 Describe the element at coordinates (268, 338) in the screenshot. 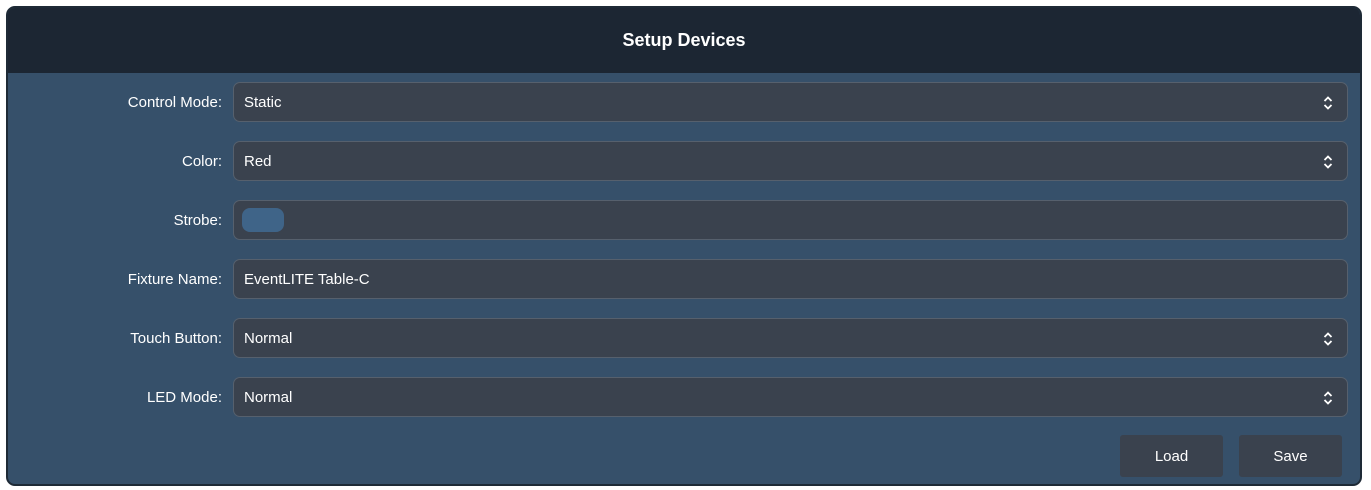

I see `touch-button-value: Normal` at that location.